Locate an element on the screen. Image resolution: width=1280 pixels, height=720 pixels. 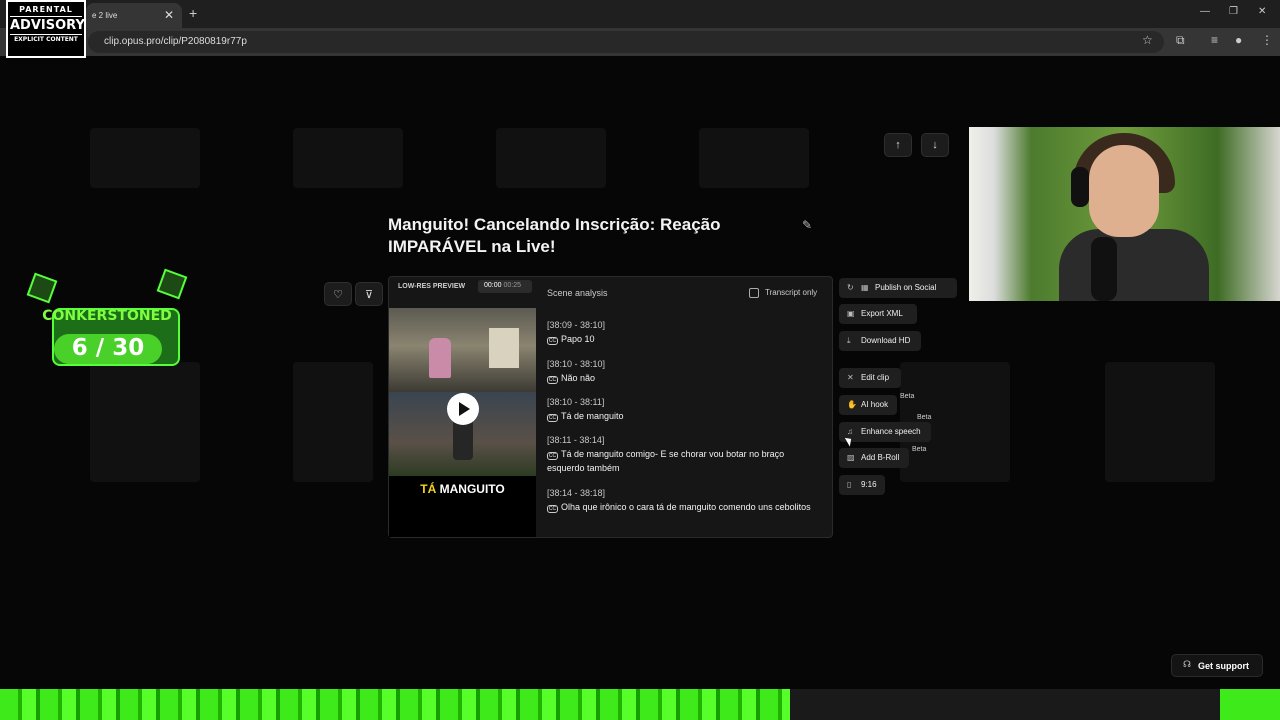
webcam-body is located at coordinates (1134, 265).